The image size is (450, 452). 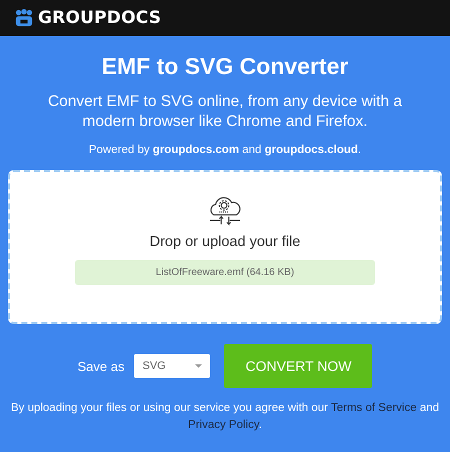 What do you see at coordinates (198, 366) in the screenshot?
I see `caret-icon` at bounding box center [198, 366].